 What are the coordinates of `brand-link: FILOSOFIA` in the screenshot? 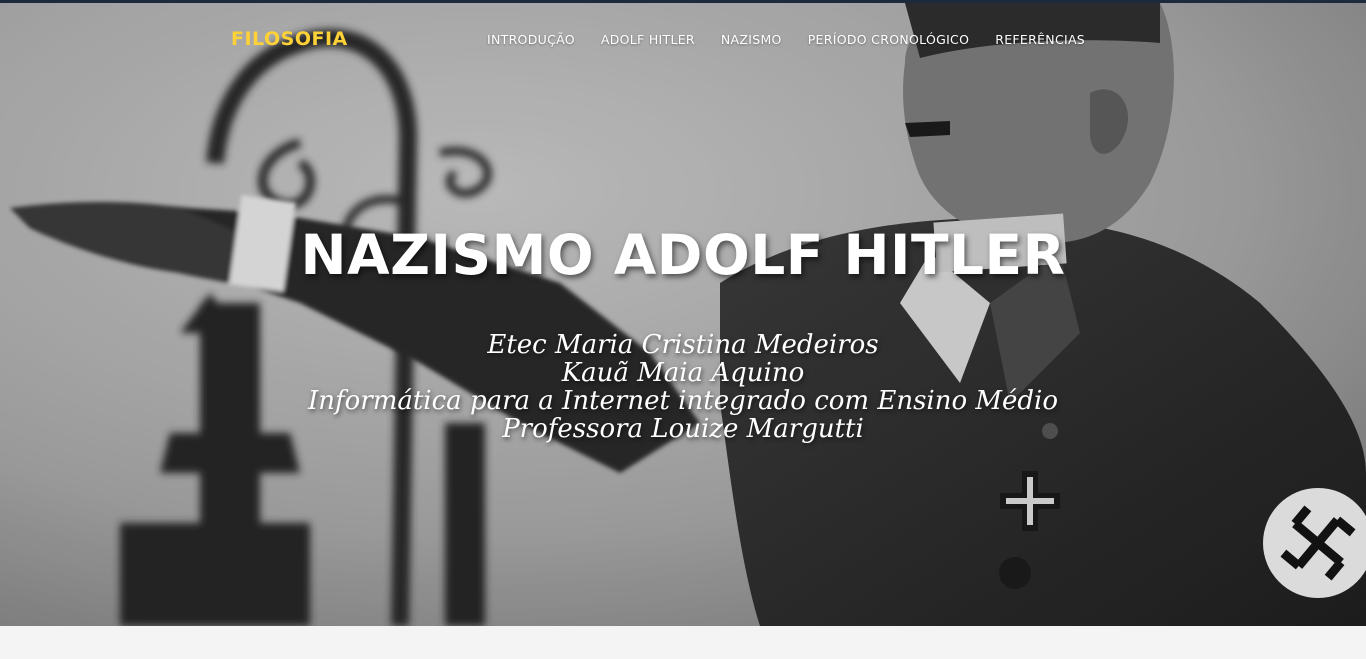 It's located at (289, 39).